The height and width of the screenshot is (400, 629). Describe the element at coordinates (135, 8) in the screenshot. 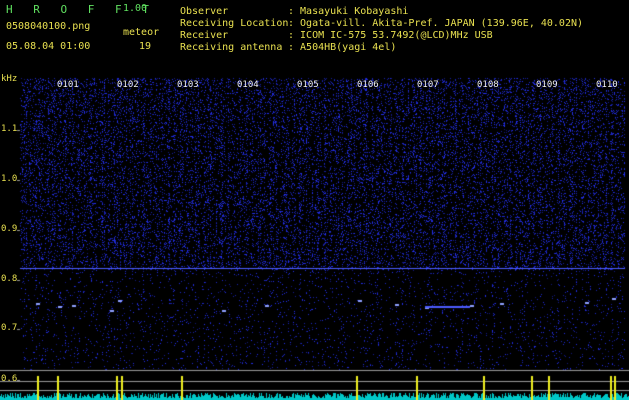

I see `app-version: 1.00` at that location.